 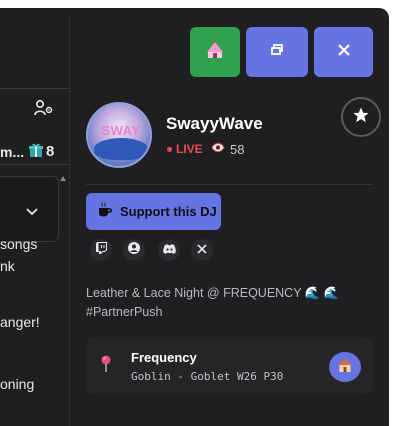 I want to click on support-dj-label: Support this DJ, so click(x=168, y=211).